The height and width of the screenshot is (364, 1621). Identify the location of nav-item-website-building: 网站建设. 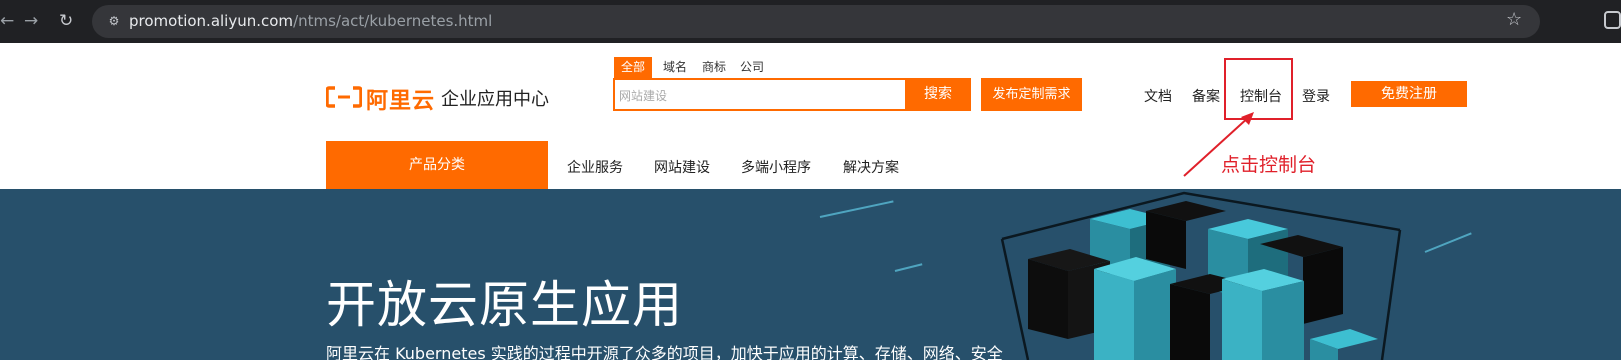
(682, 167).